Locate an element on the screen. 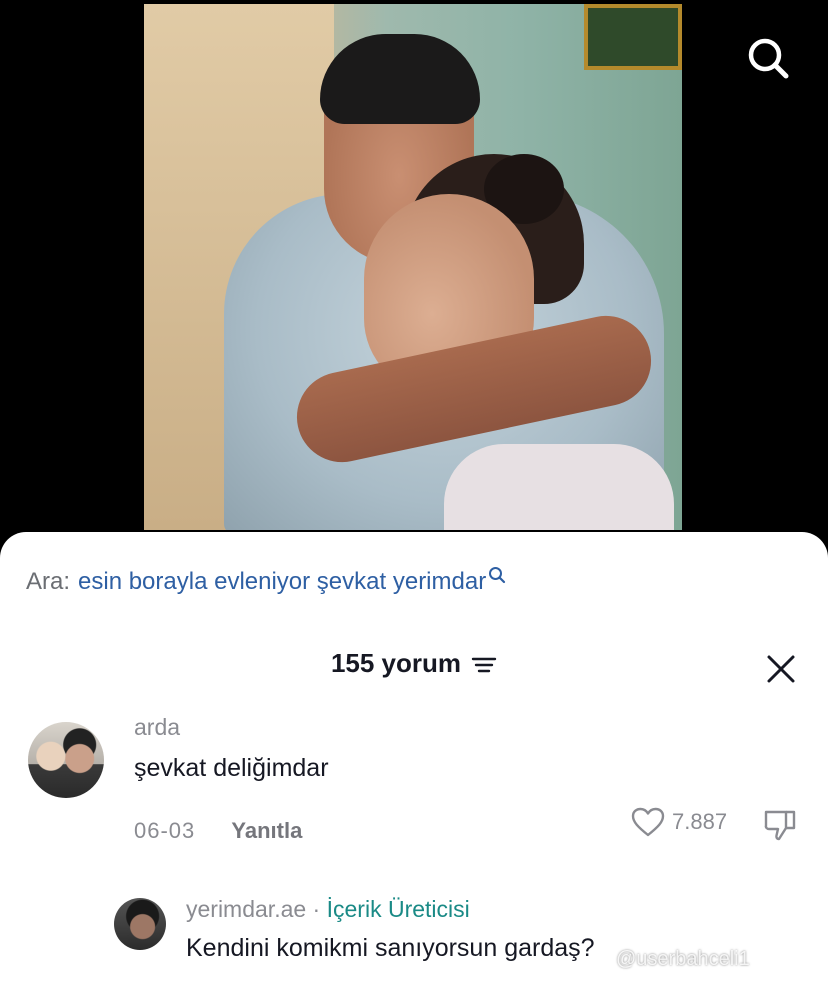  close-icon is located at coordinates (781, 669).